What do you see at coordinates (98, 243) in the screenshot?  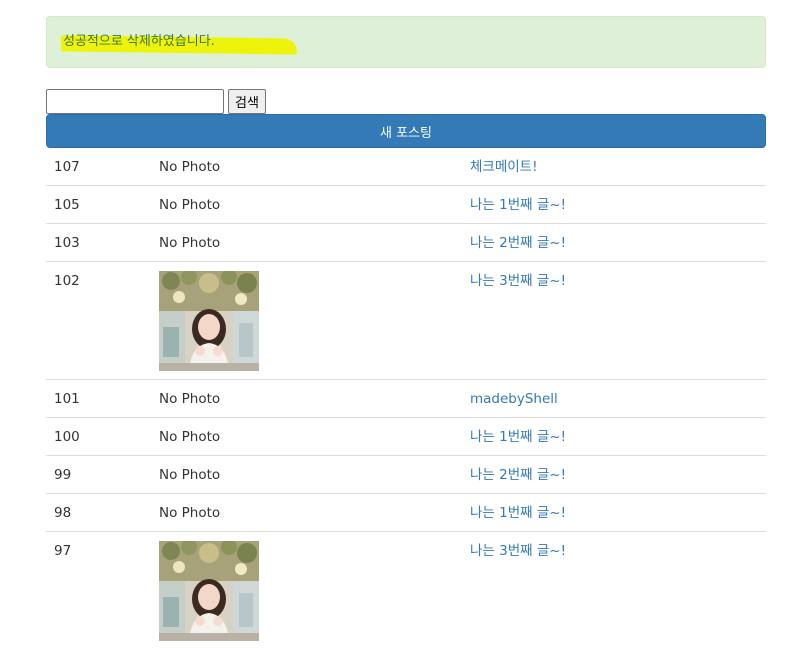 I see `post-id: 103` at bounding box center [98, 243].